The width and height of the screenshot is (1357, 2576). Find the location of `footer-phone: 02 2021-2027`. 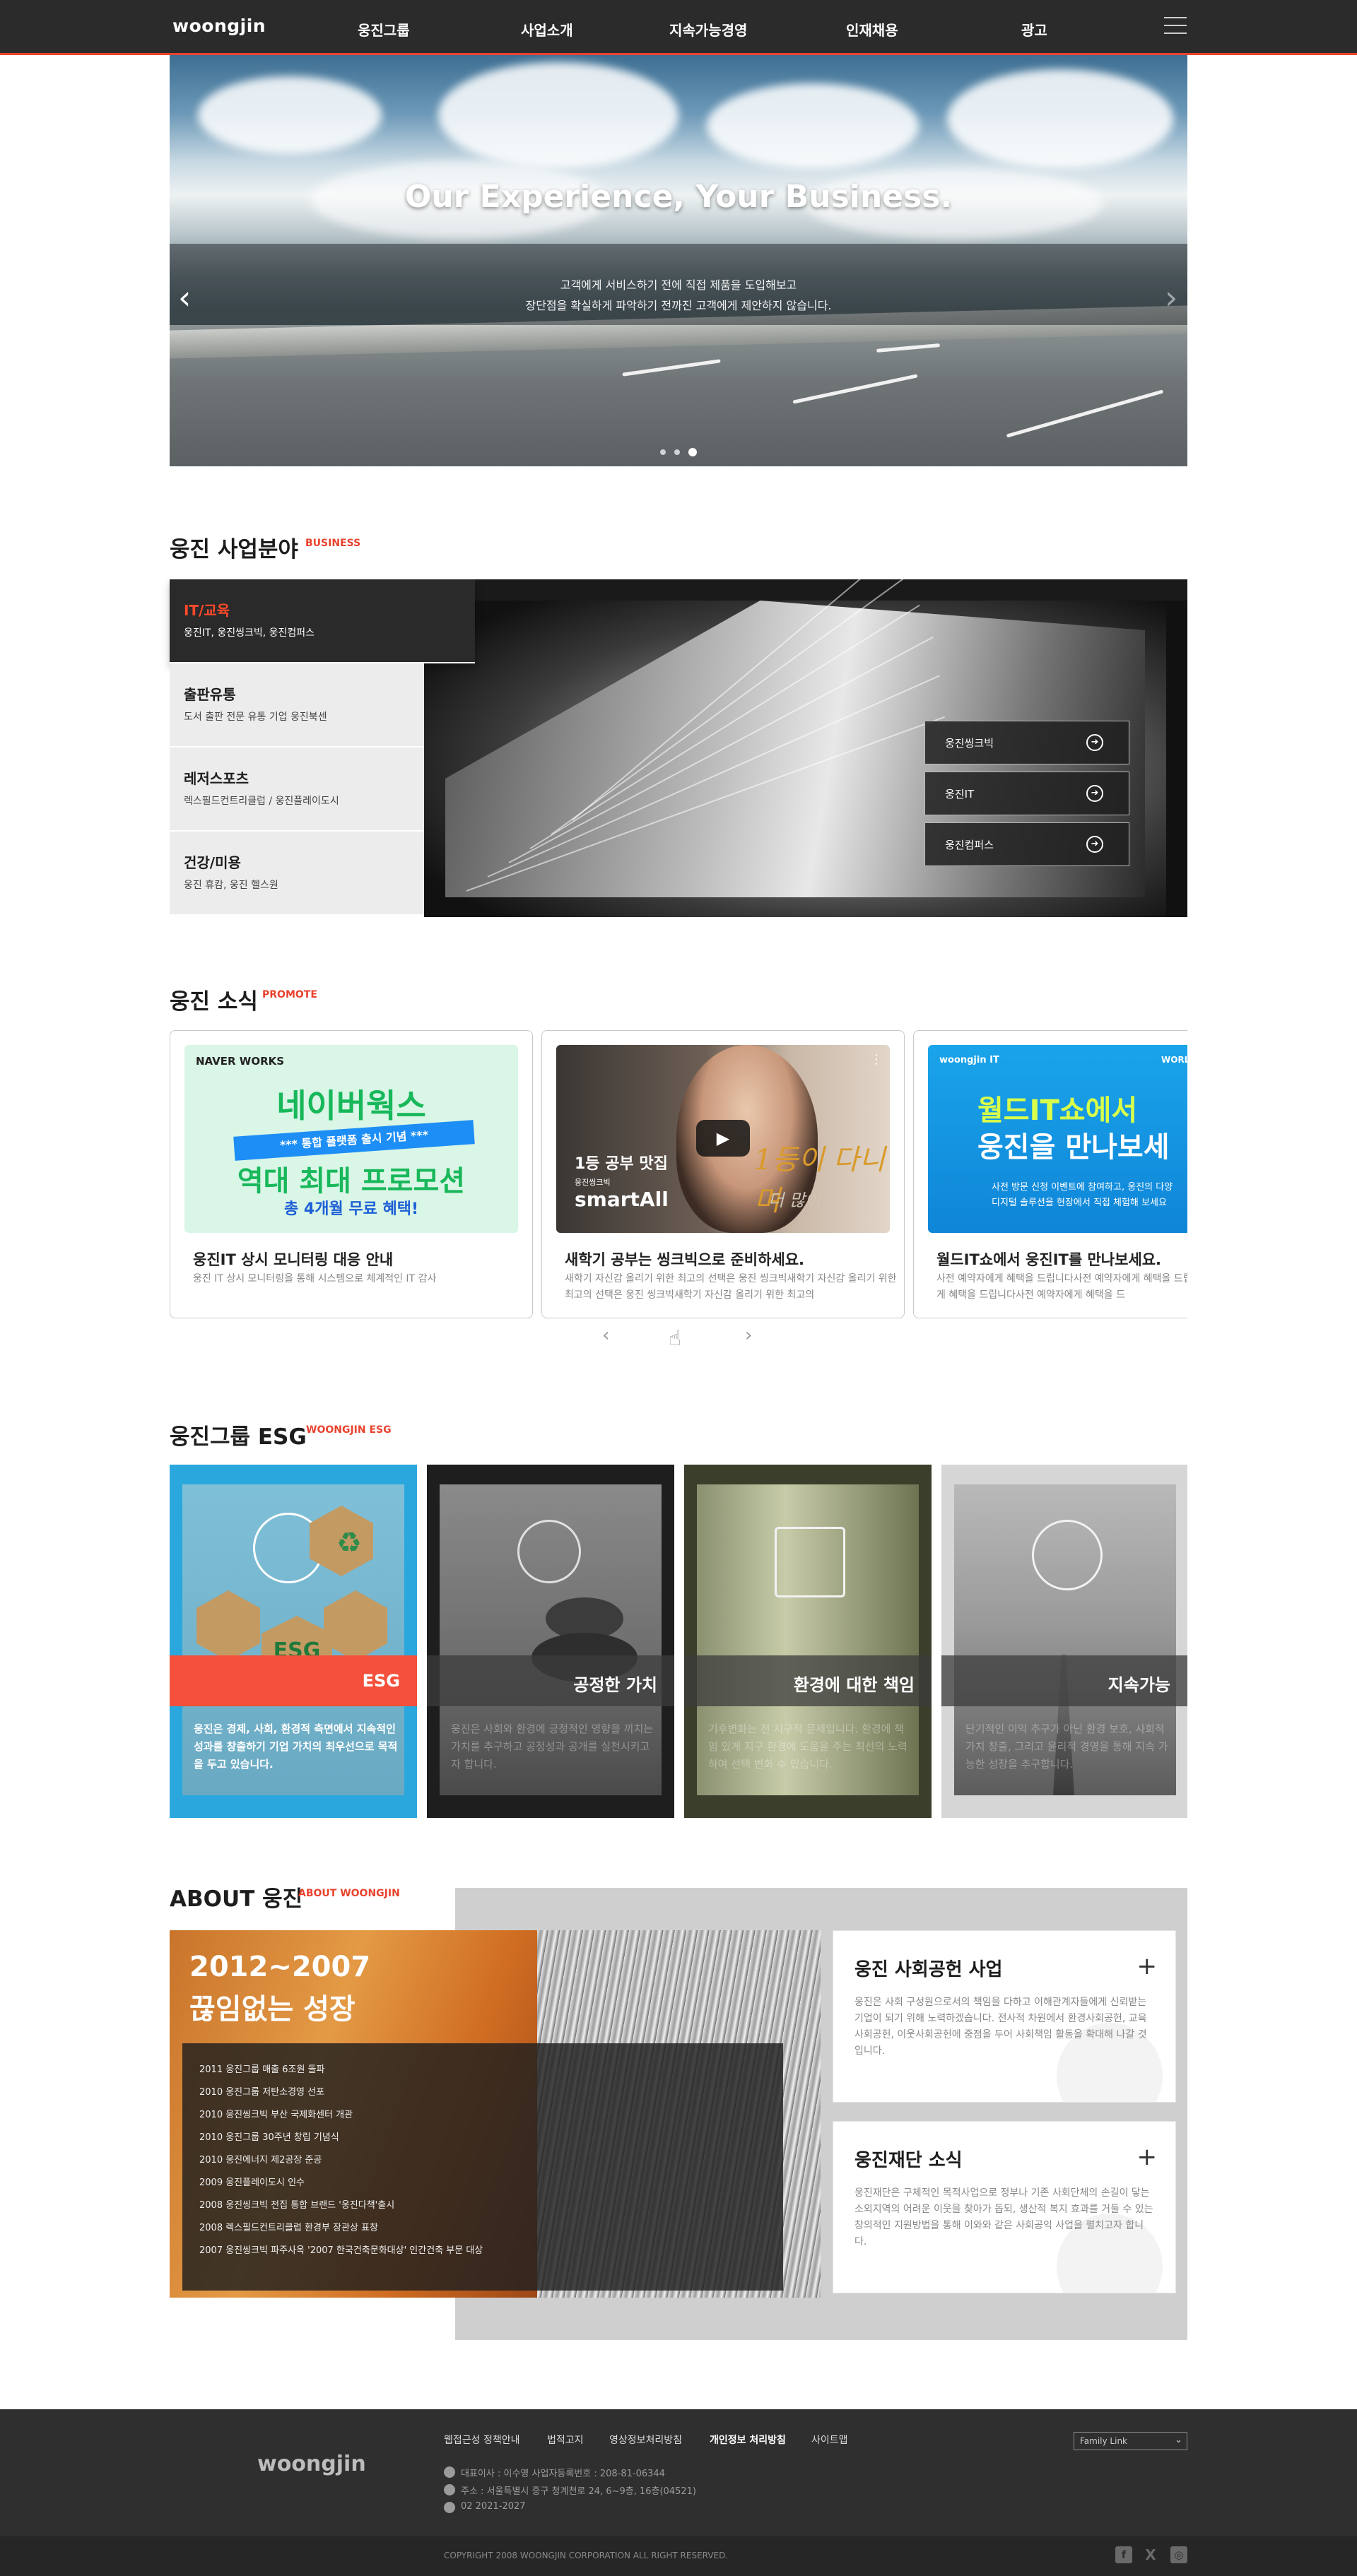

footer-phone: 02 2021-2027 is located at coordinates (493, 2506).